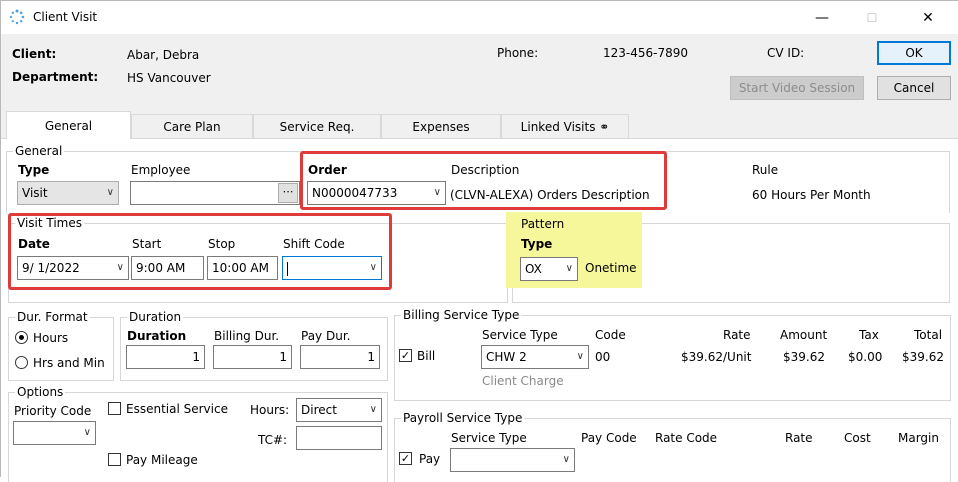 The height and width of the screenshot is (482, 958). Describe the element at coordinates (114, 408) in the screenshot. I see `essential-service-checkbox` at that location.